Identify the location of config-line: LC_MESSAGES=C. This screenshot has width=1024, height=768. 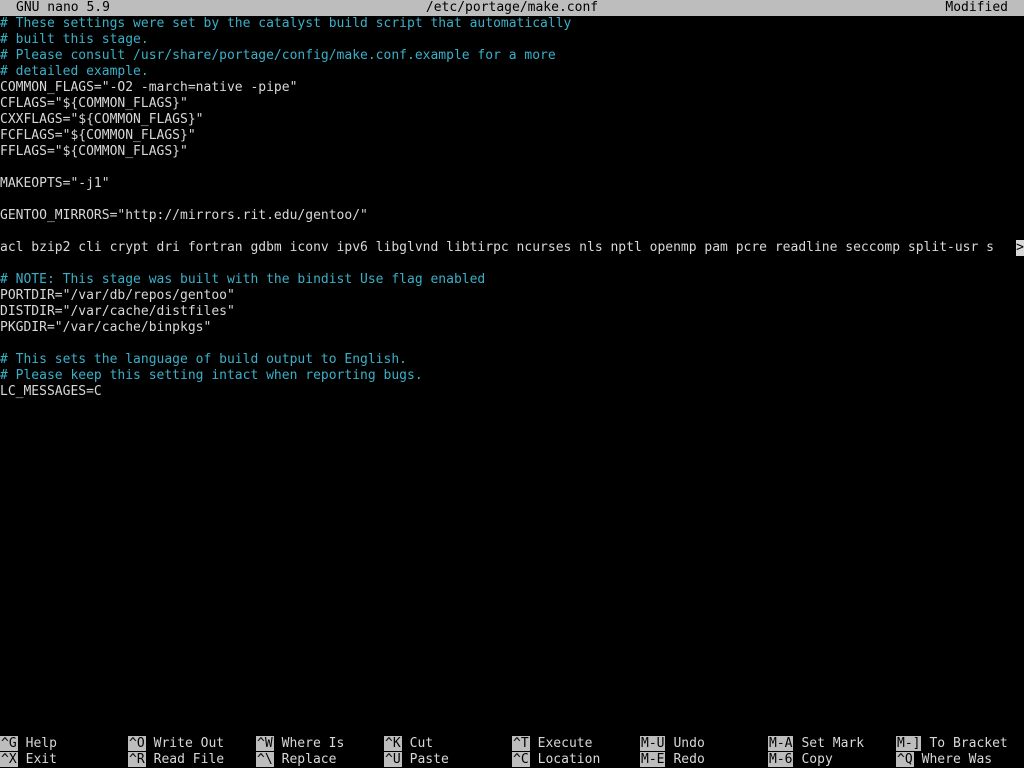
(512, 392).